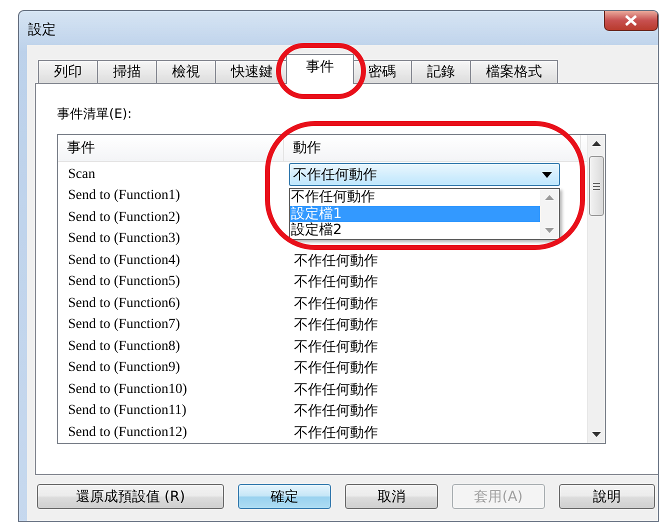 The width and height of the screenshot is (659, 522). I want to click on down-arrow-icon, so click(596, 434).